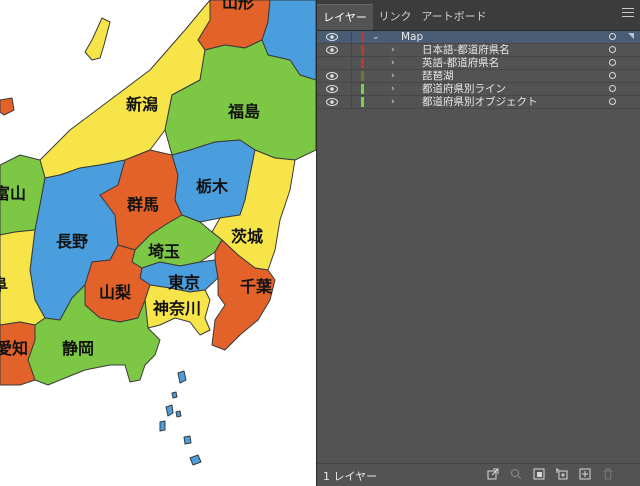 The height and width of the screenshot is (486, 640). I want to click on layer-row: › 都道府県別ライン, so click(478, 89).